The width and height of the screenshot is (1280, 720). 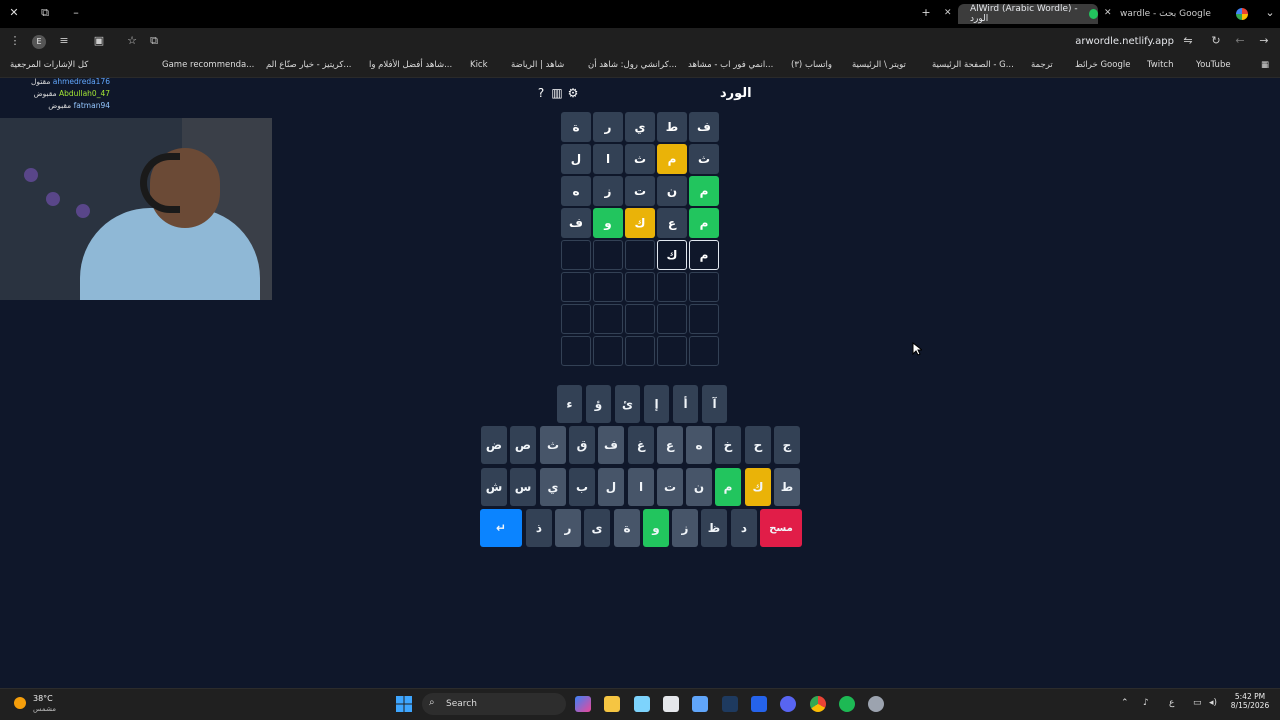 What do you see at coordinates (879, 65) in the screenshot?
I see `bookmark-item: تويتر \ الرئيسية` at bounding box center [879, 65].